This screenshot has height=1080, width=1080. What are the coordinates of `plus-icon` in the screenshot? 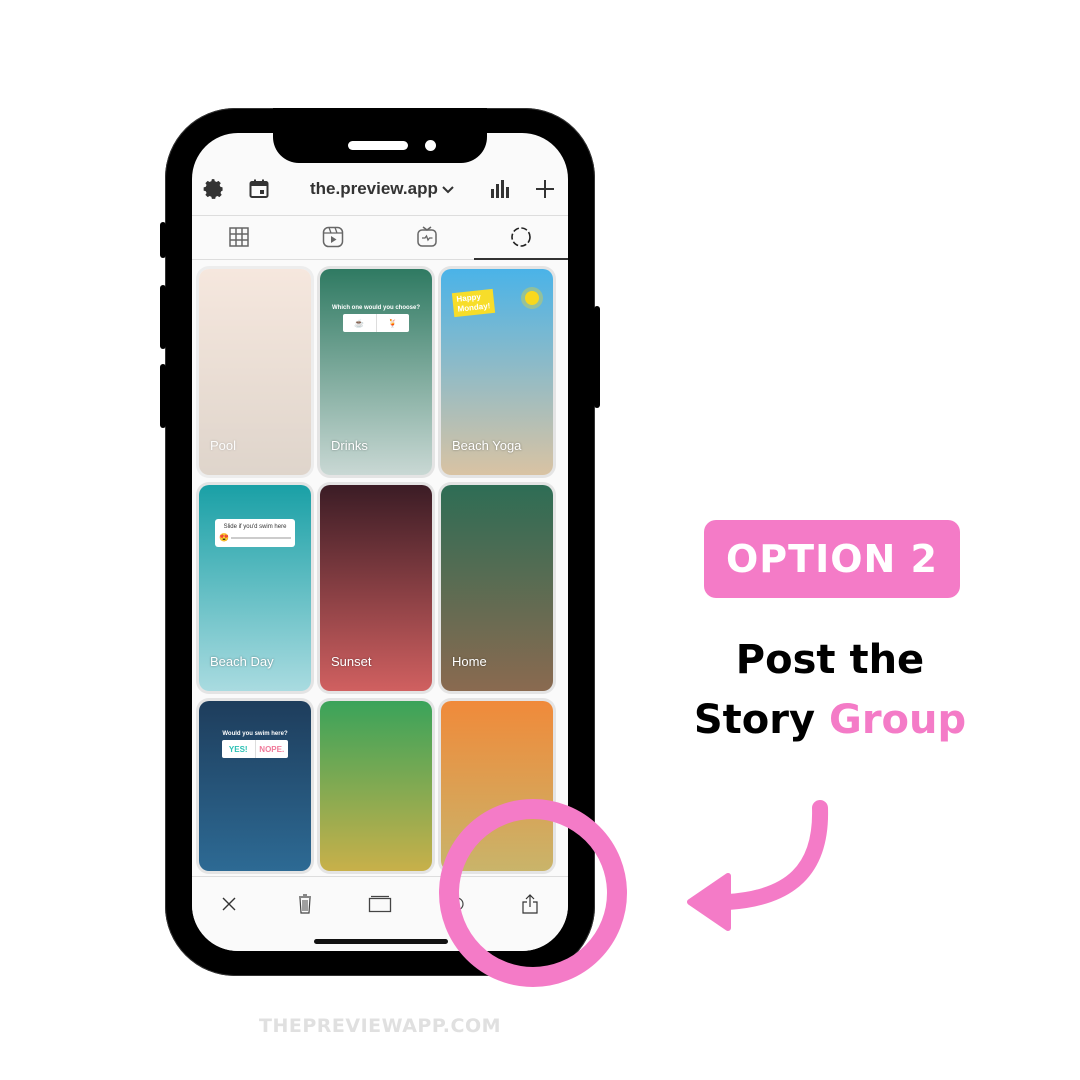 It's located at (545, 189).